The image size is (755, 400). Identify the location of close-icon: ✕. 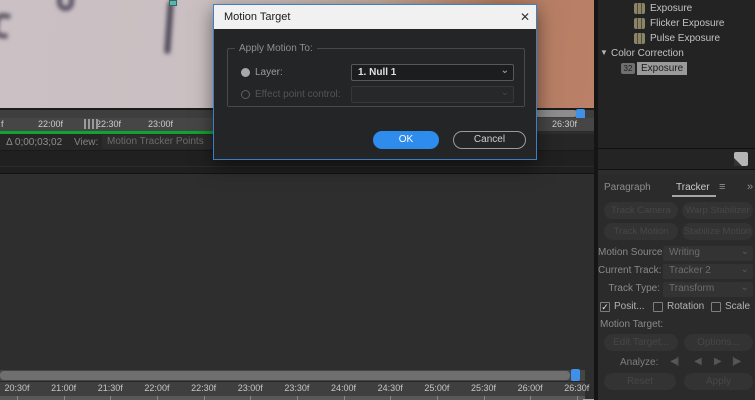
(525, 17).